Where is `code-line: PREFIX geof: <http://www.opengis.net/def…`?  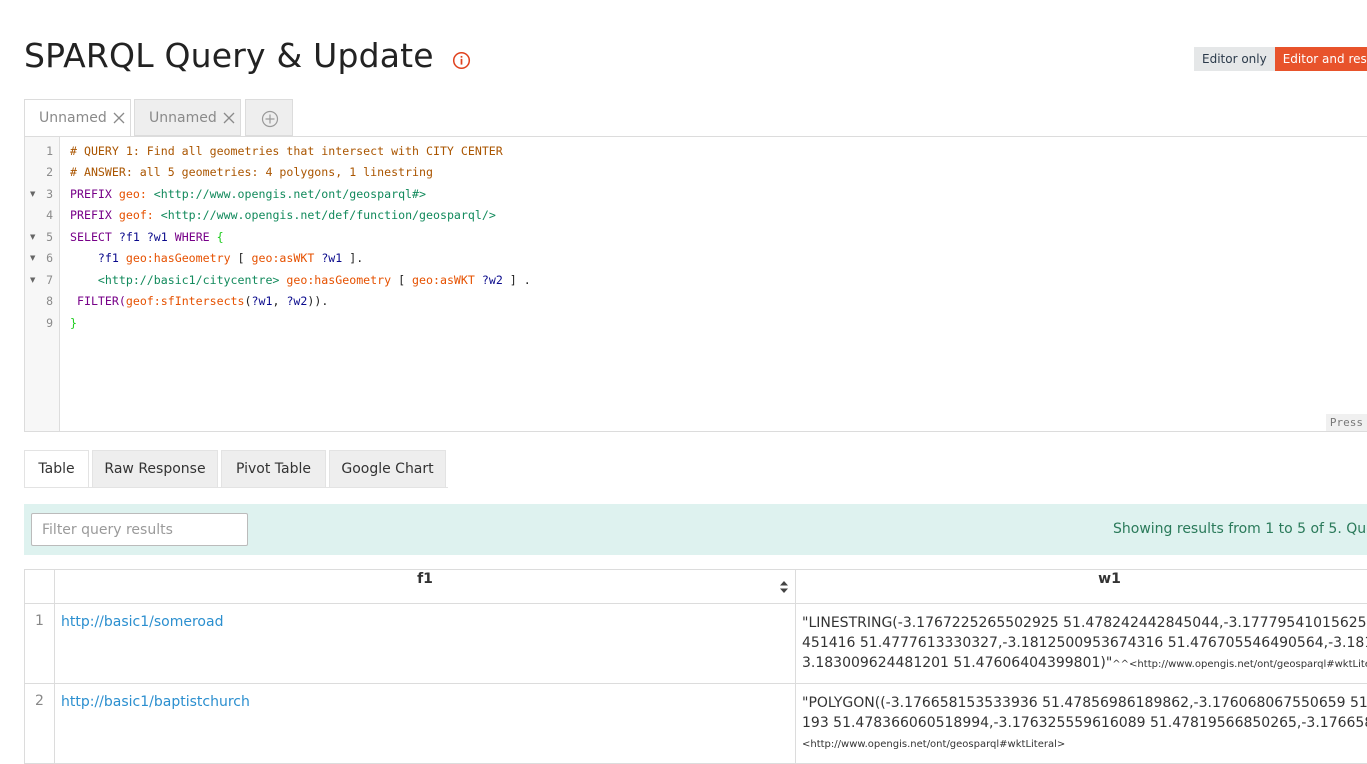 code-line: PREFIX geof: <http://www.opengis.net/def… is located at coordinates (283, 215).